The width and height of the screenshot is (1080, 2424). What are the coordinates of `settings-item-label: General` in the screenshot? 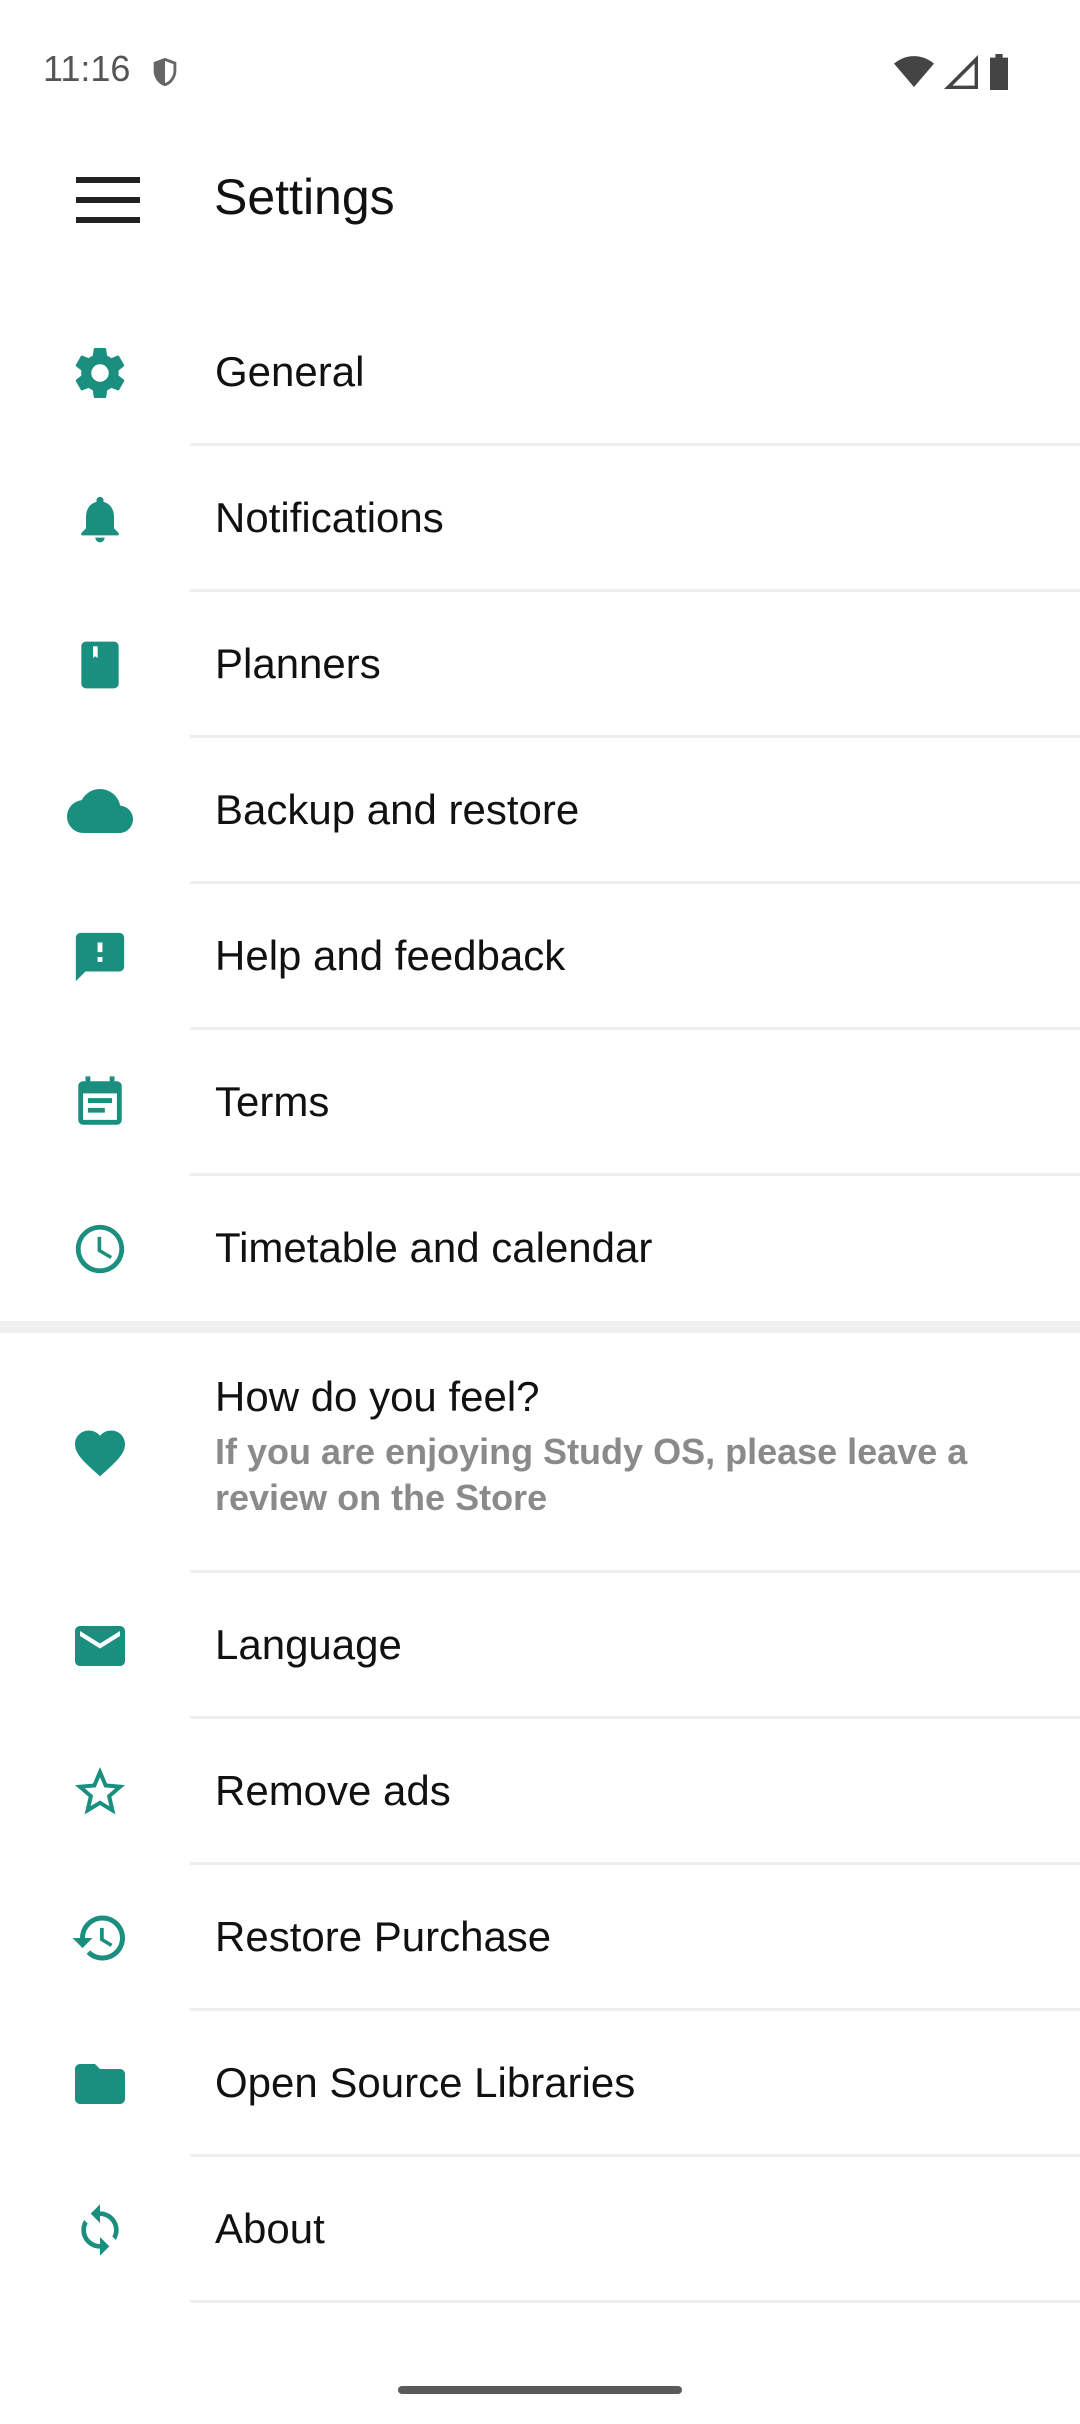 It's located at (290, 371).